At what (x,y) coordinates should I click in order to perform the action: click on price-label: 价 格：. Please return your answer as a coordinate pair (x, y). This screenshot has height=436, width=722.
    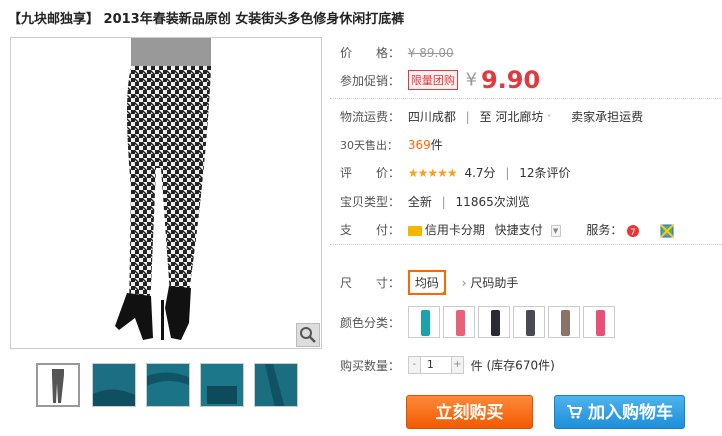
    Looking at the image, I should click on (370, 53).